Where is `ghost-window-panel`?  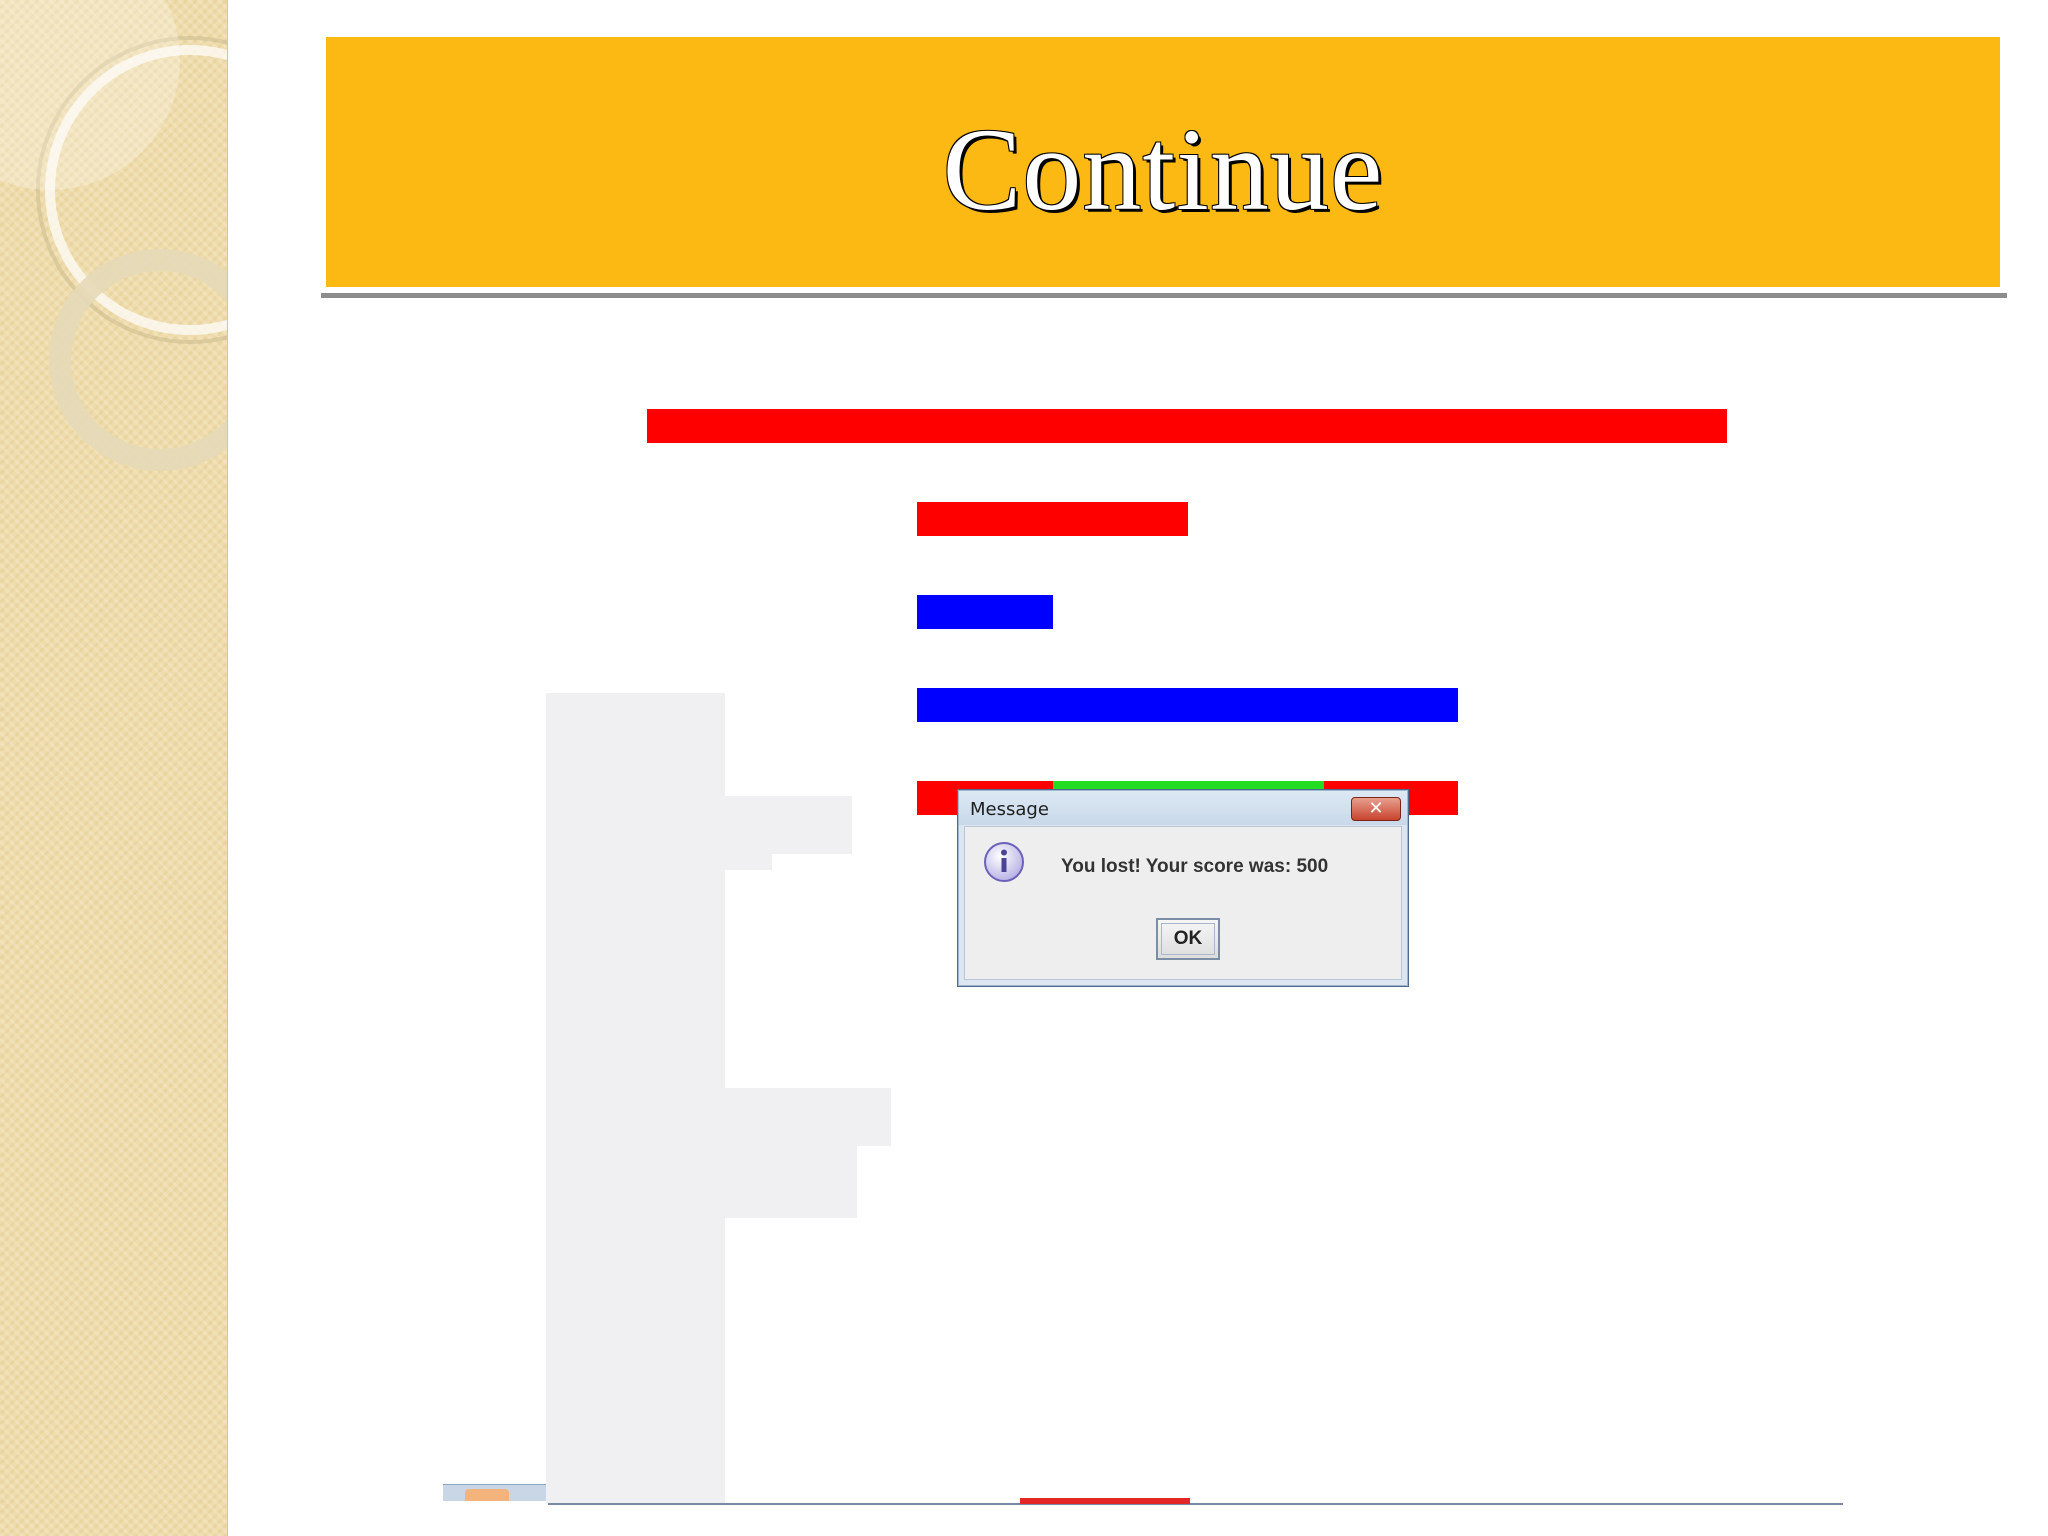
ghost-window-panel is located at coordinates (635, 1098).